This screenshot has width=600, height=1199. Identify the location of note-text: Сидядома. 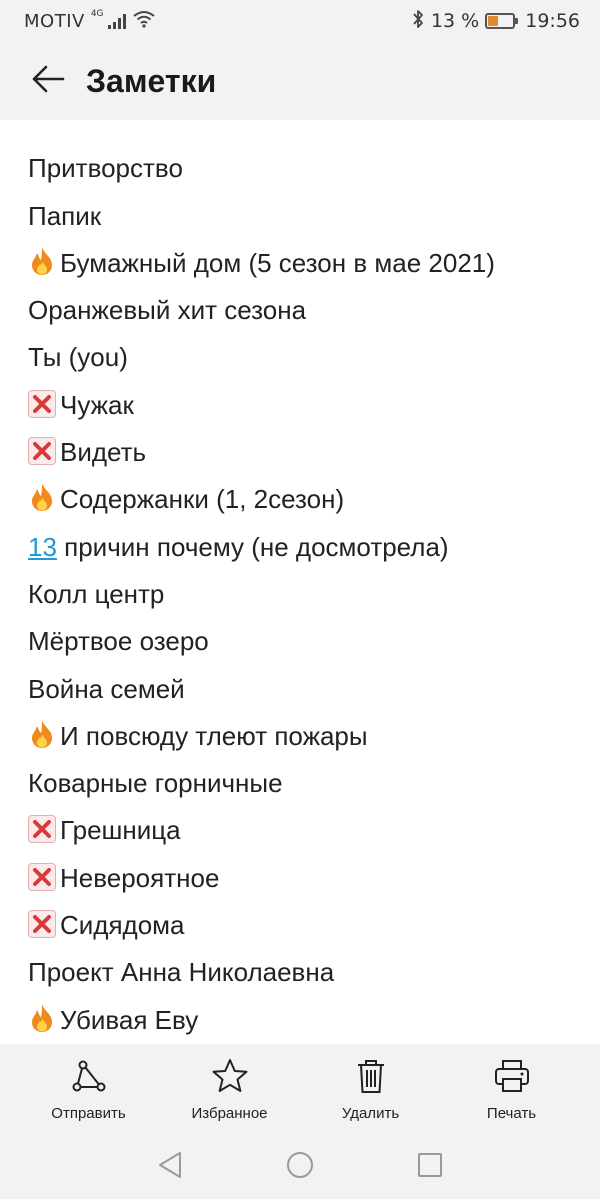
(122, 925).